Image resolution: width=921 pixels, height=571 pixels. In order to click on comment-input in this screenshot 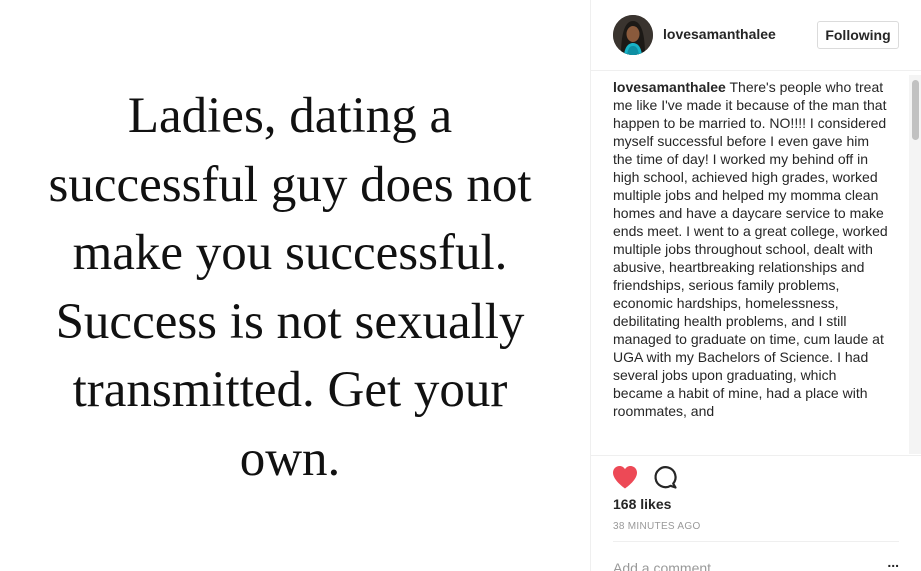, I will do `click(733, 565)`.